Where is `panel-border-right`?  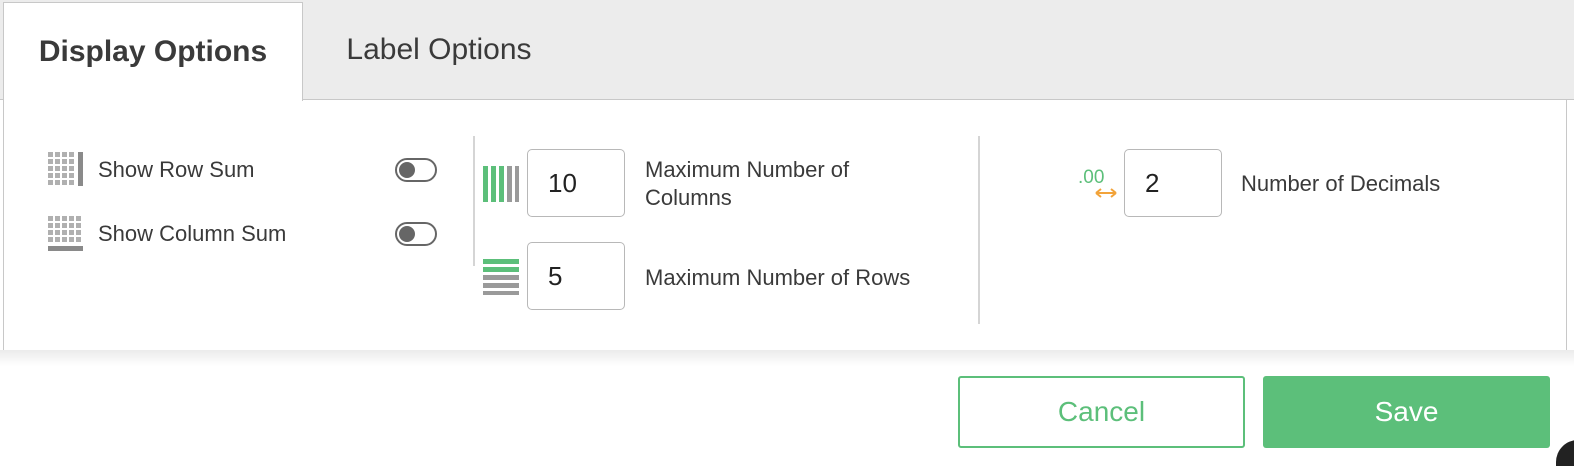
panel-border-right is located at coordinates (1566, 225).